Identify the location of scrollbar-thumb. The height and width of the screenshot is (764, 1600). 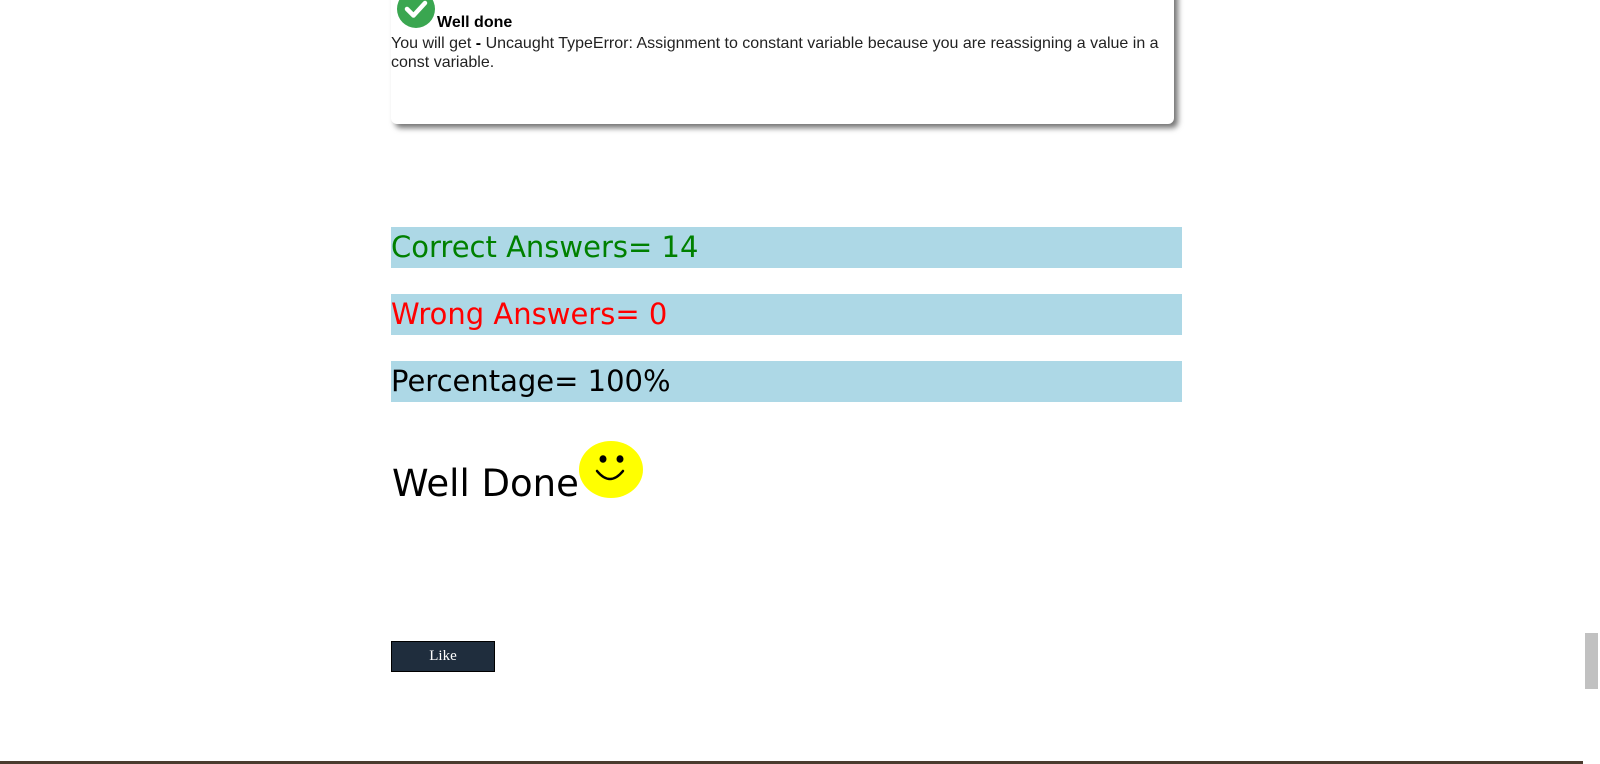
(1591, 661).